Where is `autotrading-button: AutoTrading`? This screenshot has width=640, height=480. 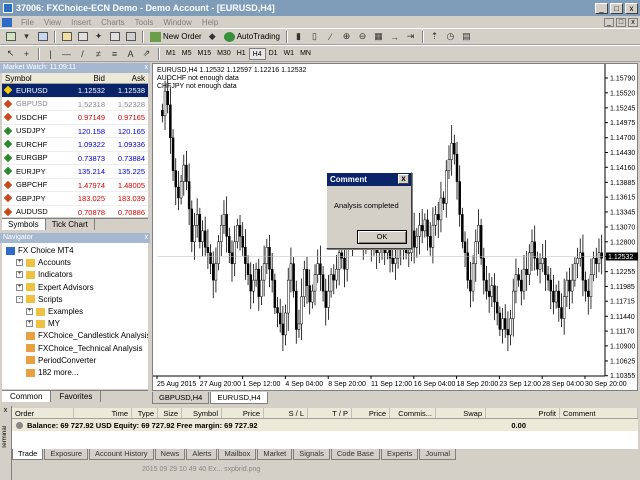
autotrading-button: AutoTrading is located at coordinates (252, 37).